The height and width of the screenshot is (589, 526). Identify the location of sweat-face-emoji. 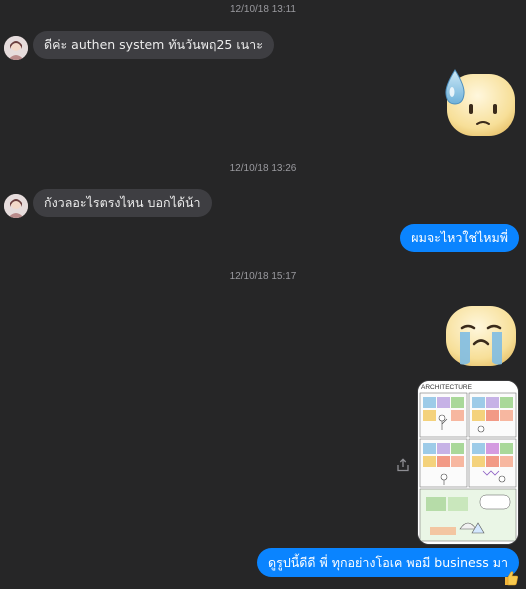
(480, 105).